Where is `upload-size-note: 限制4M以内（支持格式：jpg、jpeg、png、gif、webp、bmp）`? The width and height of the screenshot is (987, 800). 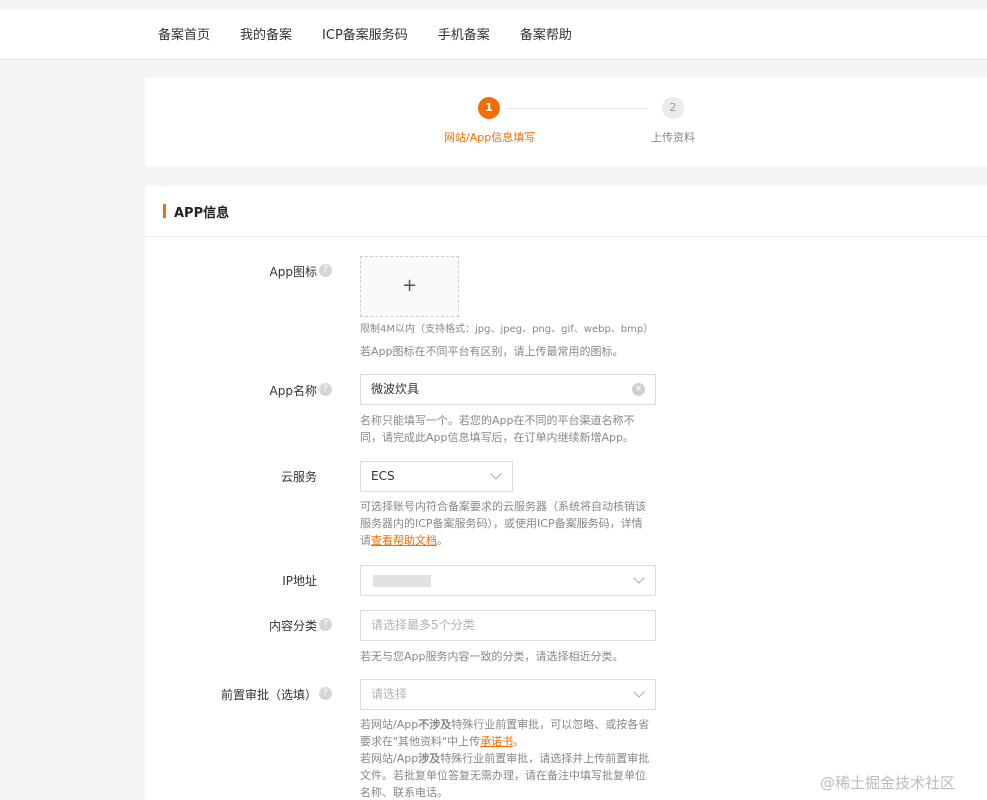 upload-size-note: 限制4M以内（支持格式：jpg、jpeg、png、gif、webp、bmp） is located at coordinates (507, 329).